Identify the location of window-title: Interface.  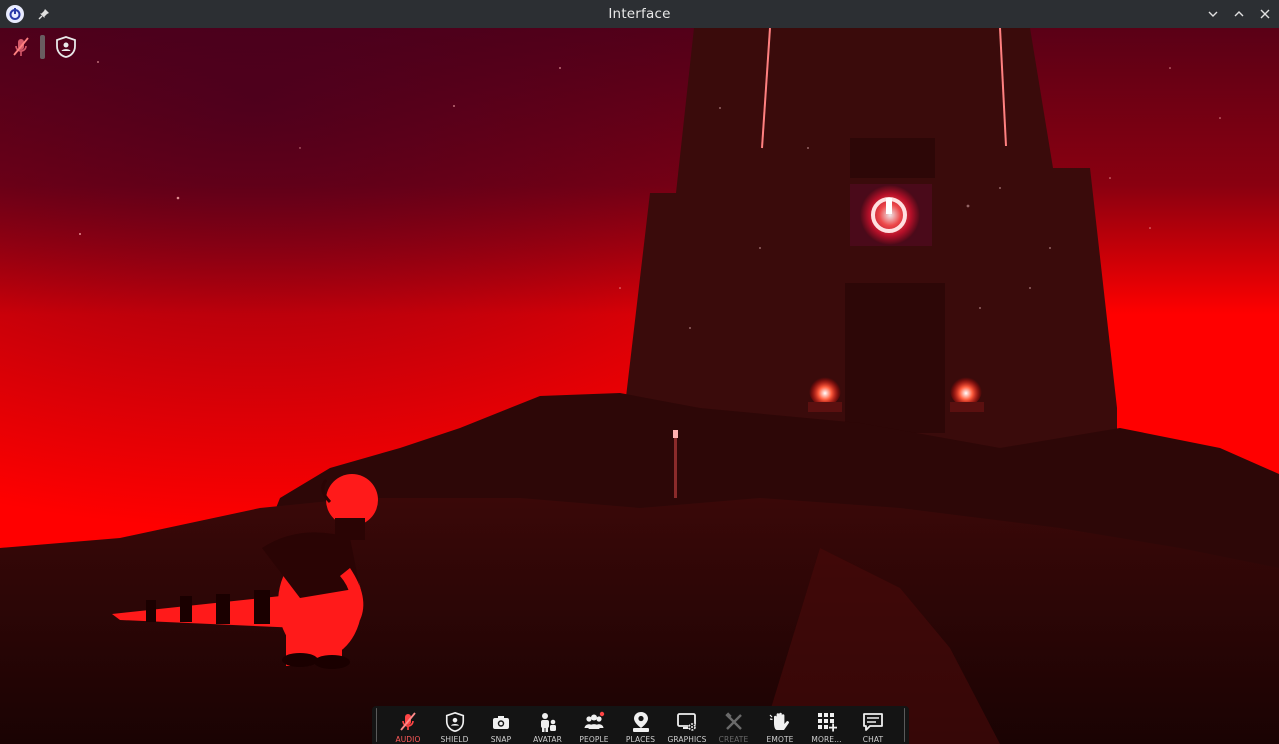
(639, 14).